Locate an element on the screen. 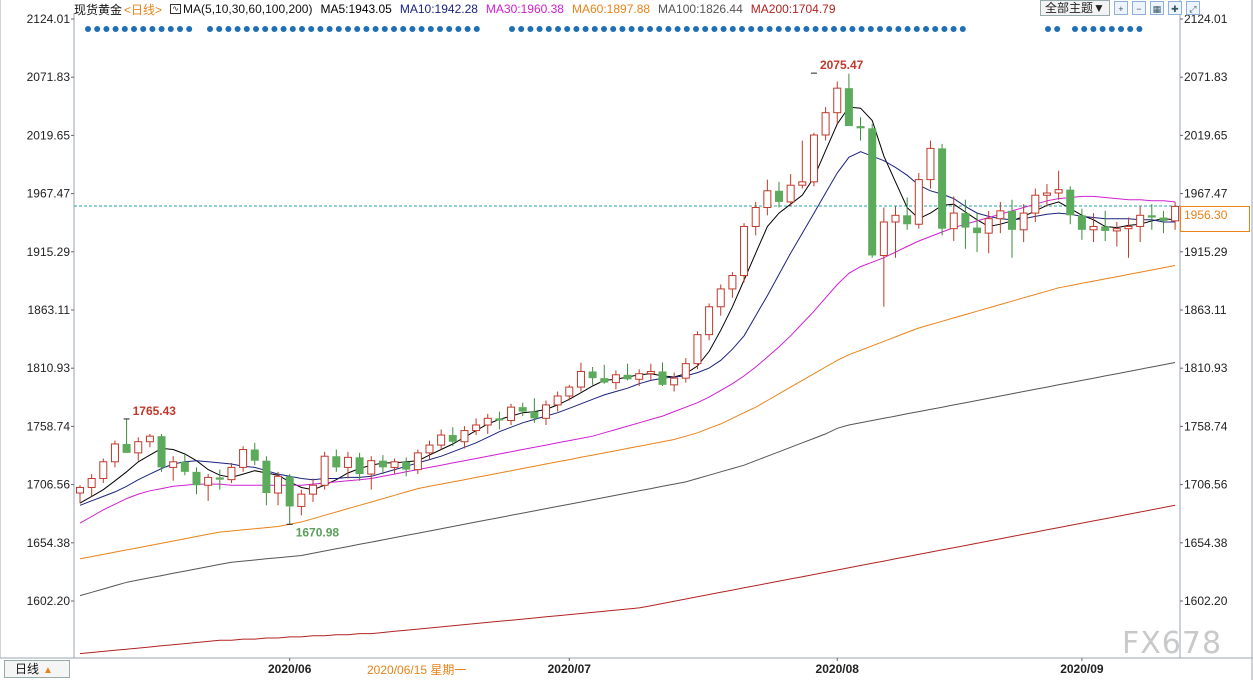 This screenshot has width=1253, height=680. grid-icon: ▦ is located at coordinates (1156, 8).